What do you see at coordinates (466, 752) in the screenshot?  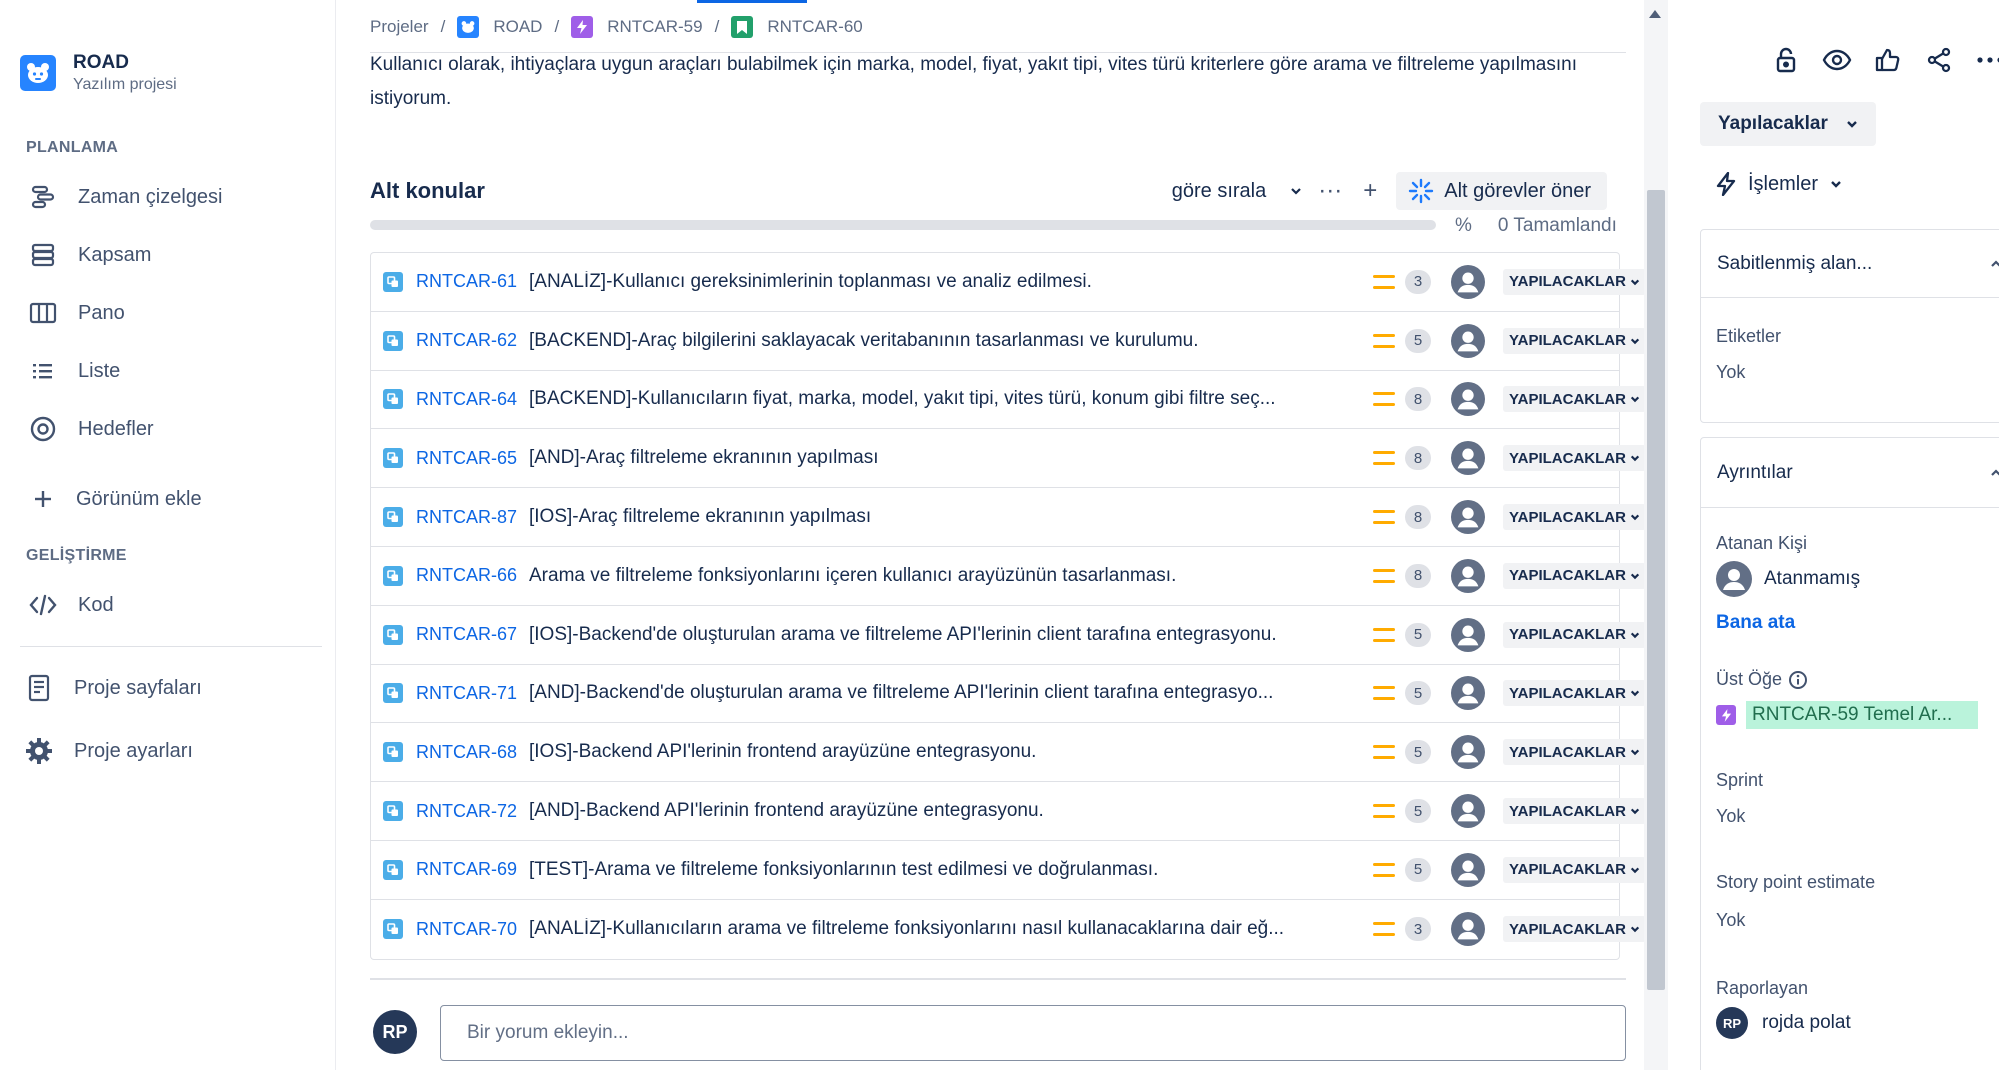 I see `subtask-key: RNTCAR-68` at bounding box center [466, 752].